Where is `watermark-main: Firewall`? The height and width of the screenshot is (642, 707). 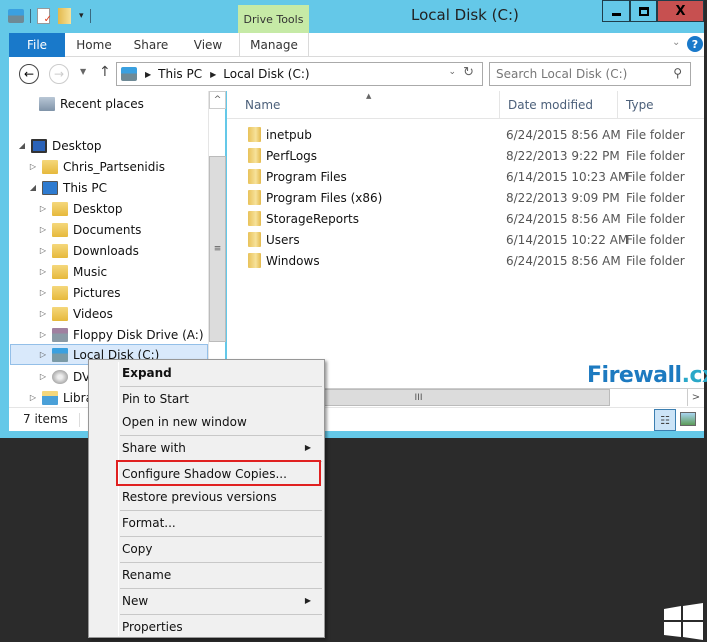
watermark-main: Firewall is located at coordinates (634, 375).